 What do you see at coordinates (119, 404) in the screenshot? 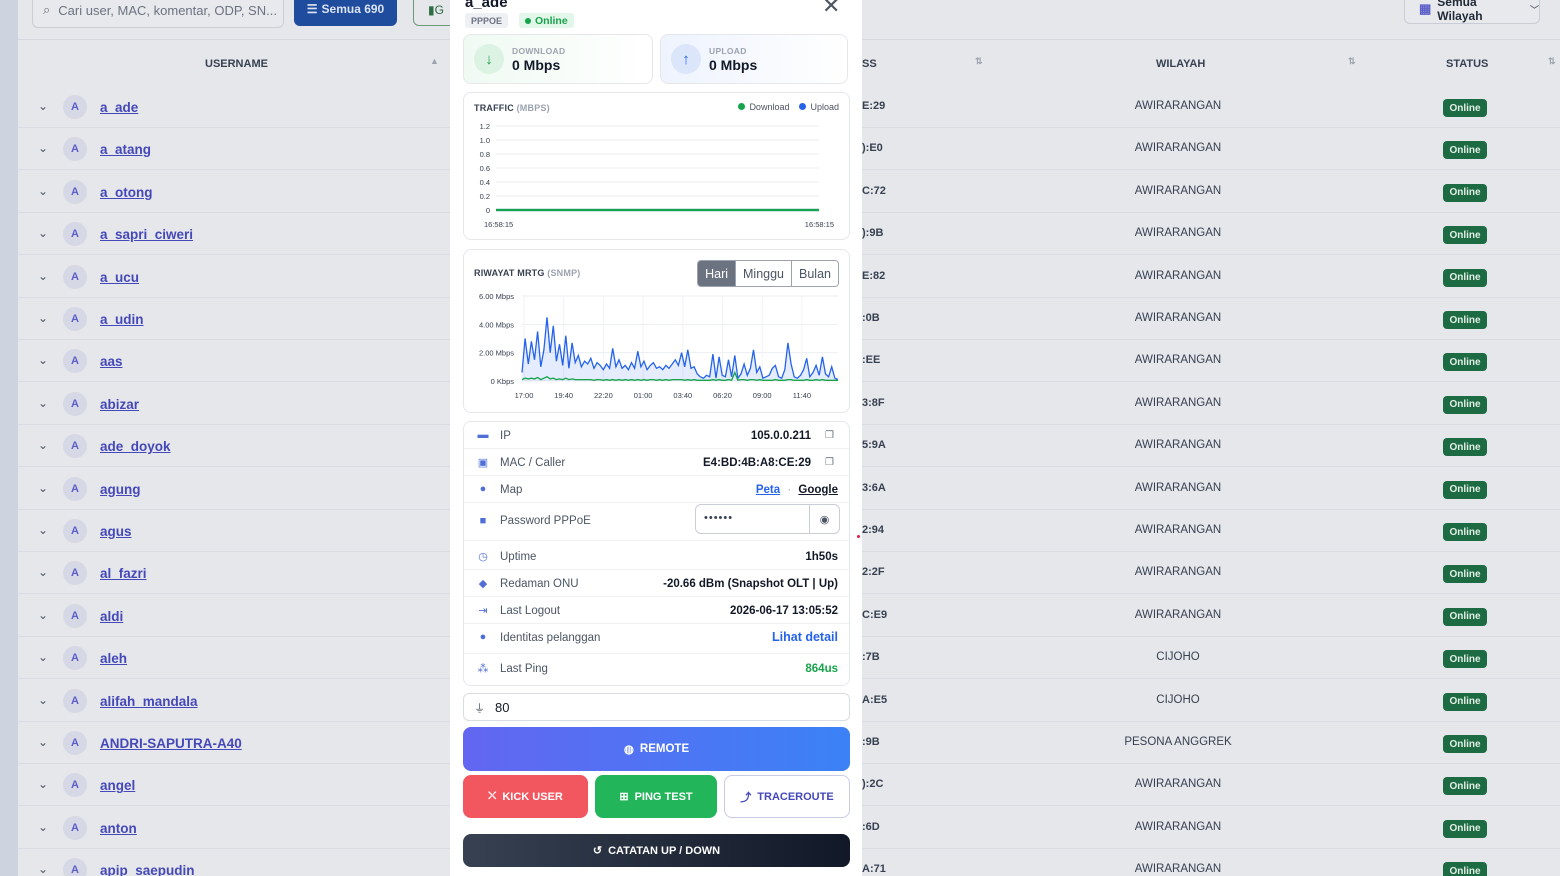
I see `username-link: abizar` at bounding box center [119, 404].